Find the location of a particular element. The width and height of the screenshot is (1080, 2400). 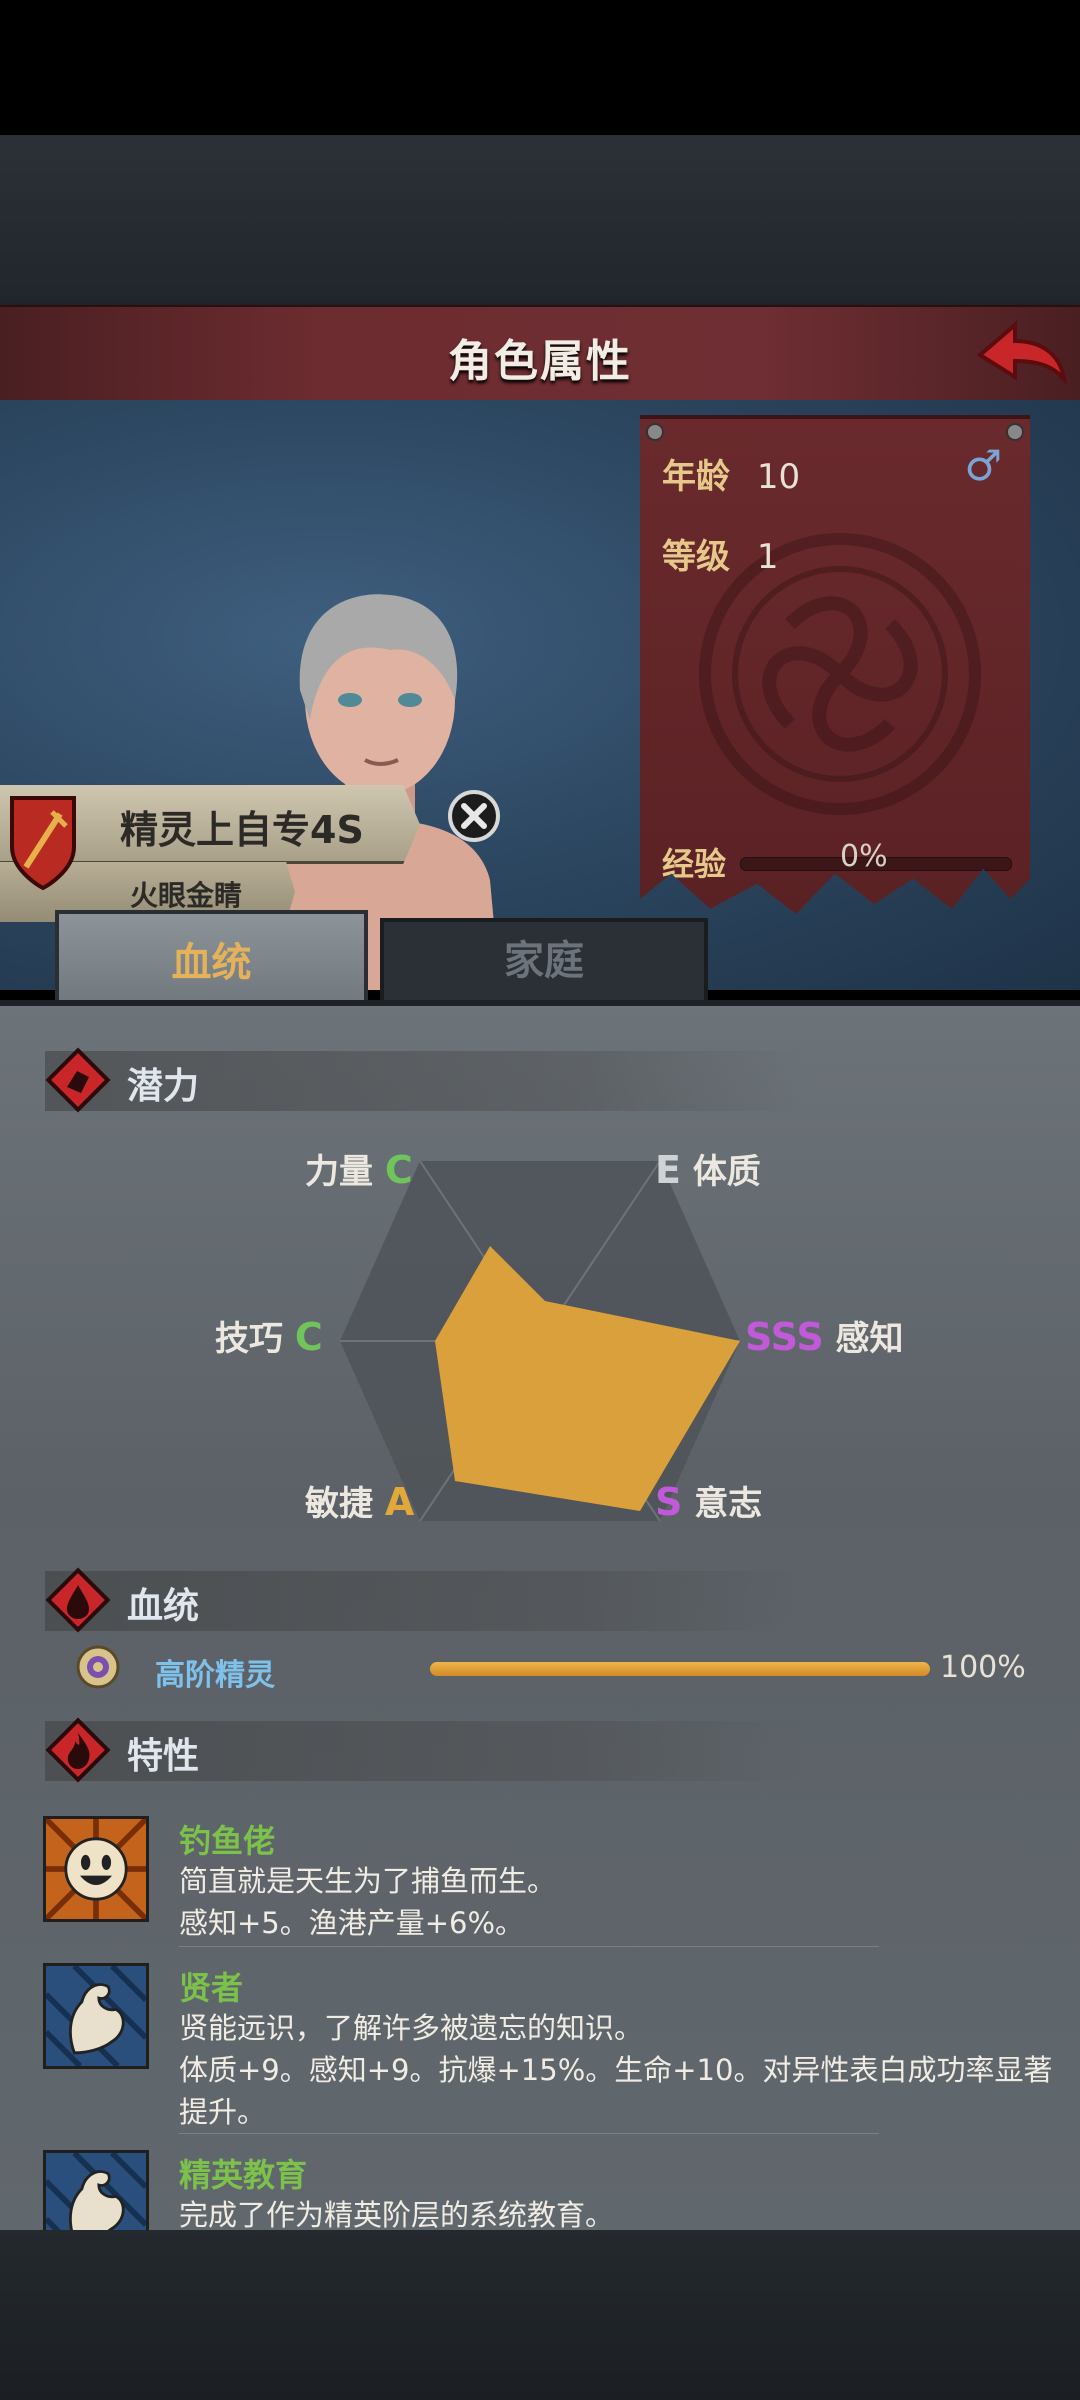

tab-family: 家庭 is located at coordinates (544, 962).